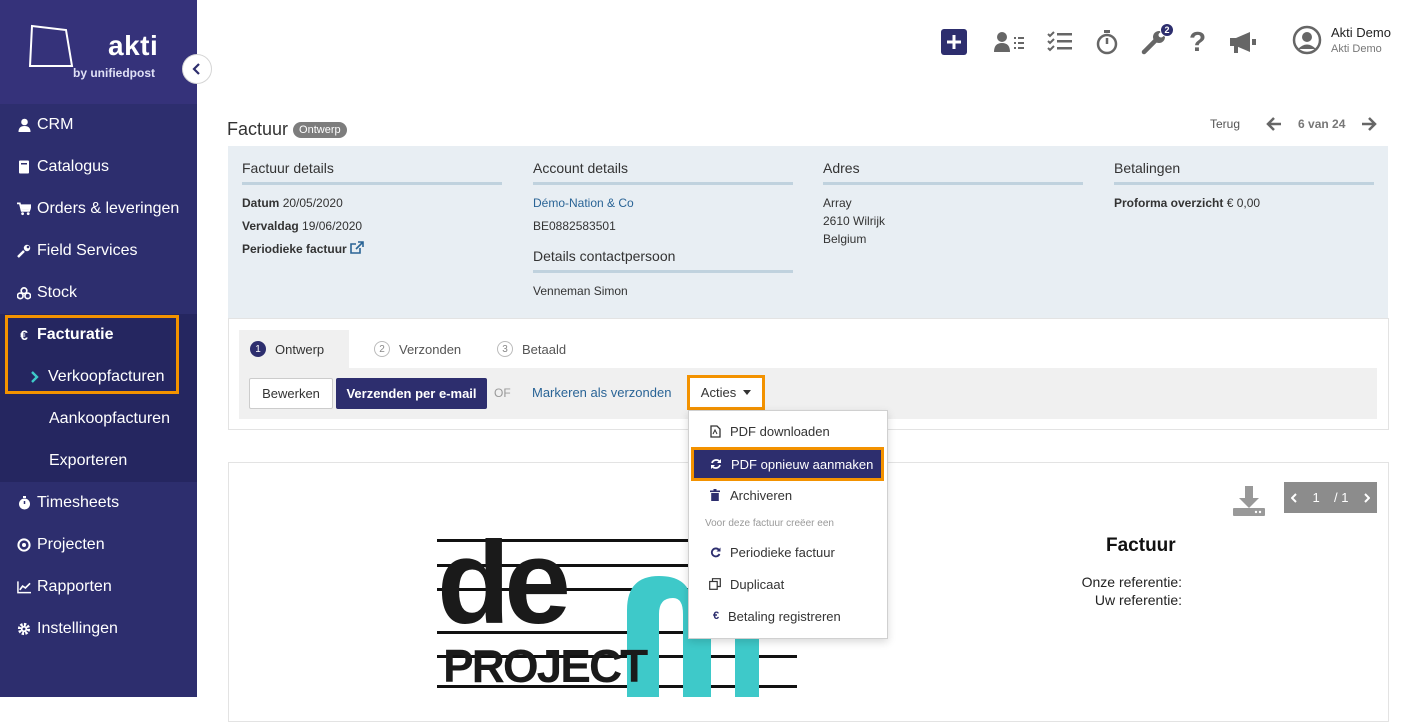 Image resolution: width=1401 pixels, height=722 pixels. I want to click on status-badge: Ontwerp, so click(320, 129).